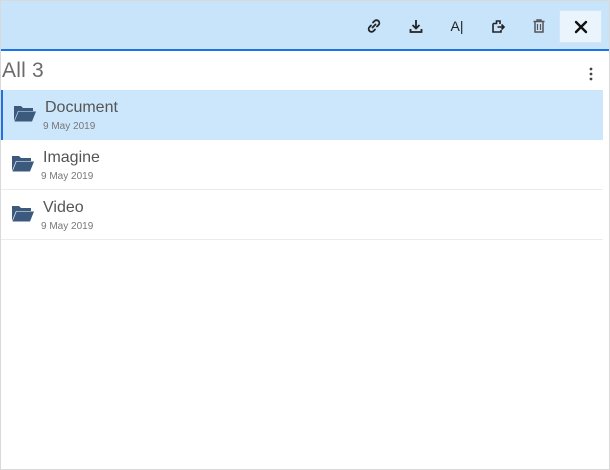  I want to click on rename-icon: A|, so click(457, 26).